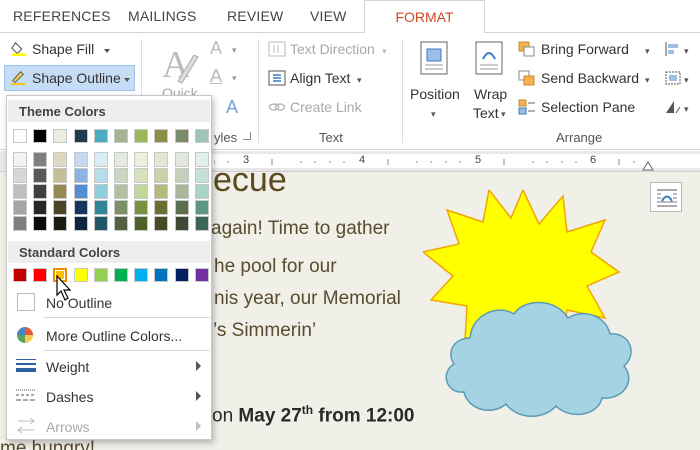  Describe the element at coordinates (180, 63) in the screenshot. I see `wordart-style-icon: A` at that location.